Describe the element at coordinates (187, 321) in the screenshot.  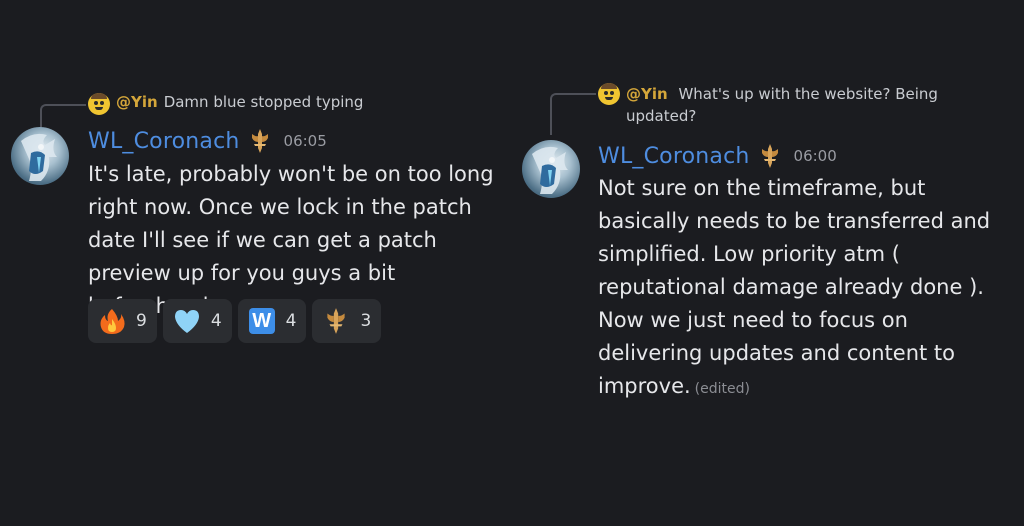
I see `light-blue-heart-icon` at that location.